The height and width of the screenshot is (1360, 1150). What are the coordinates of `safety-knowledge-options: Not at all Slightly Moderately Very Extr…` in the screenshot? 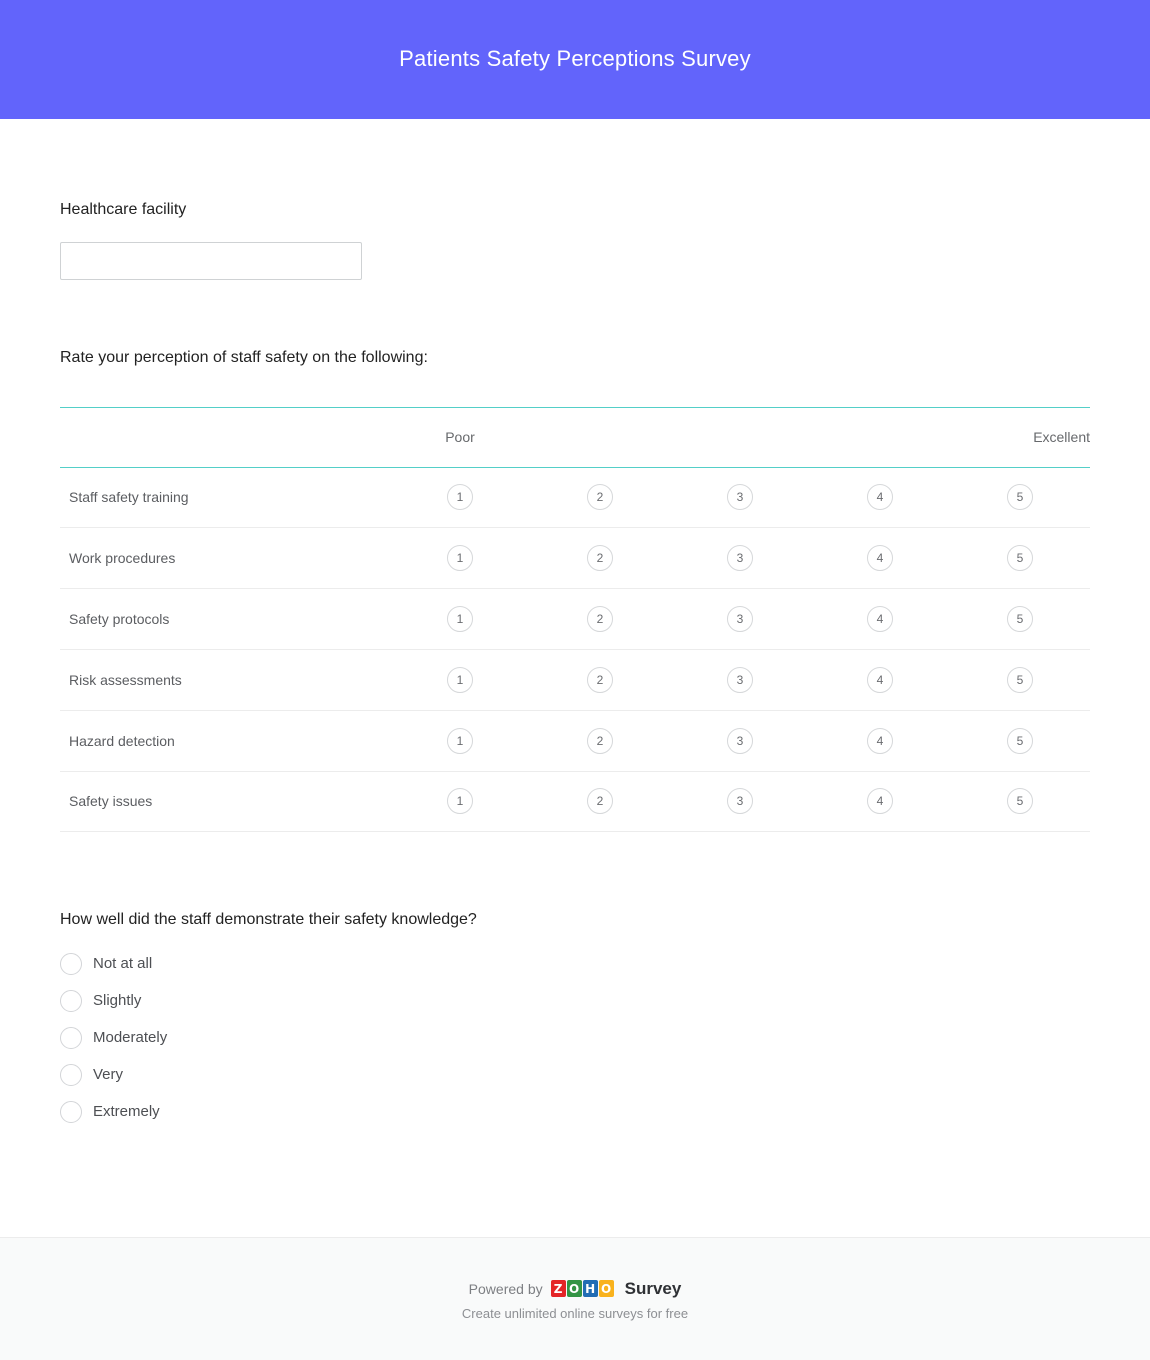 It's located at (575, 1037).